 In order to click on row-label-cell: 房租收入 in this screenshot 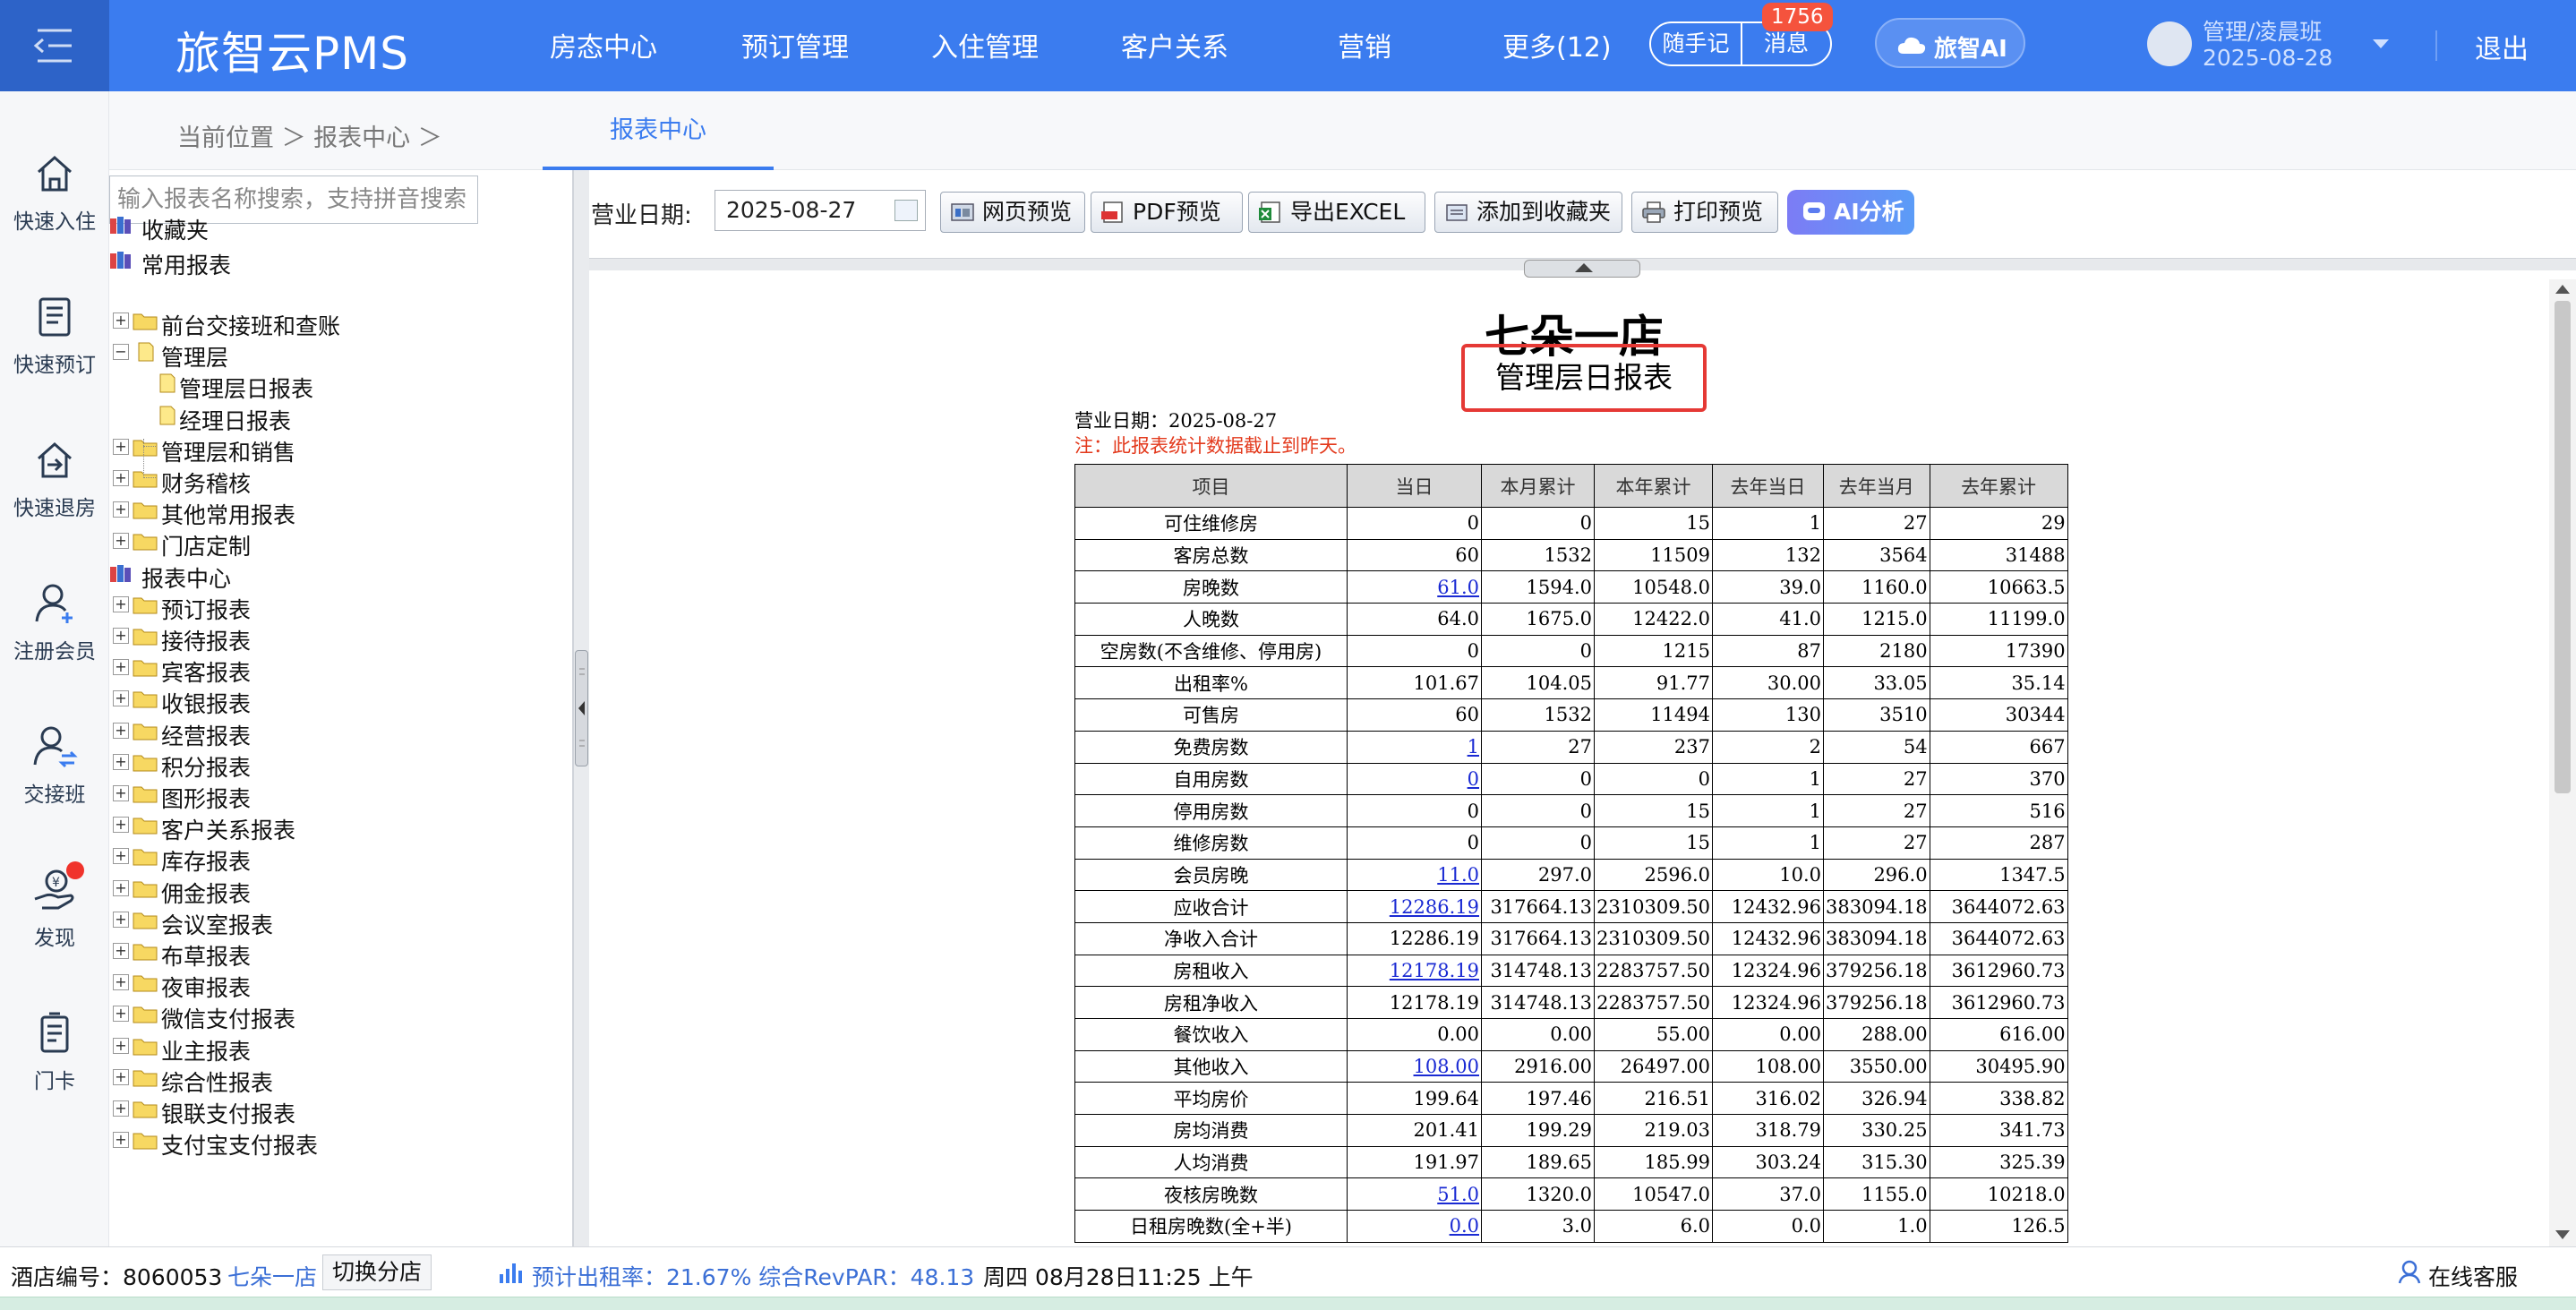, I will do `click(1211, 971)`.